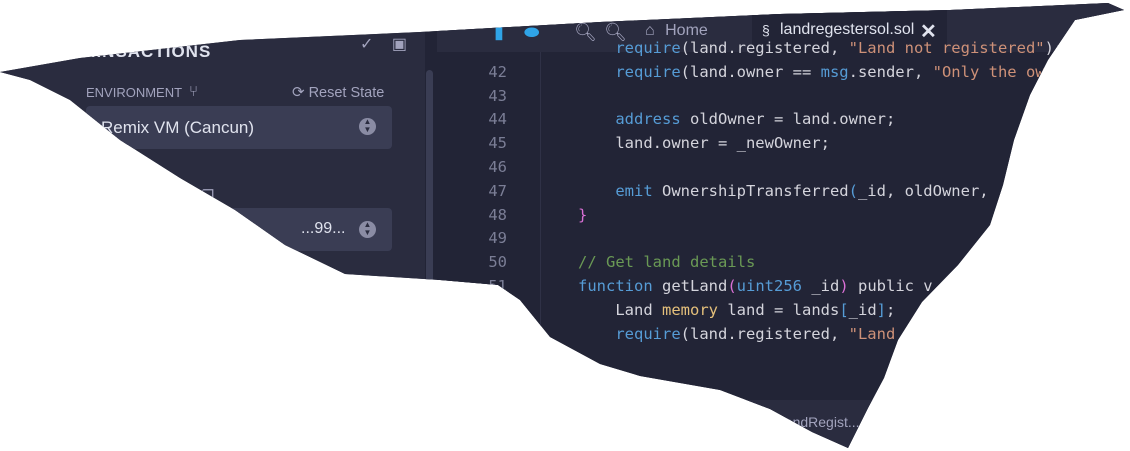 The image size is (1130, 451). Describe the element at coordinates (399, 44) in the screenshot. I see `settings-icon: ▣` at that location.